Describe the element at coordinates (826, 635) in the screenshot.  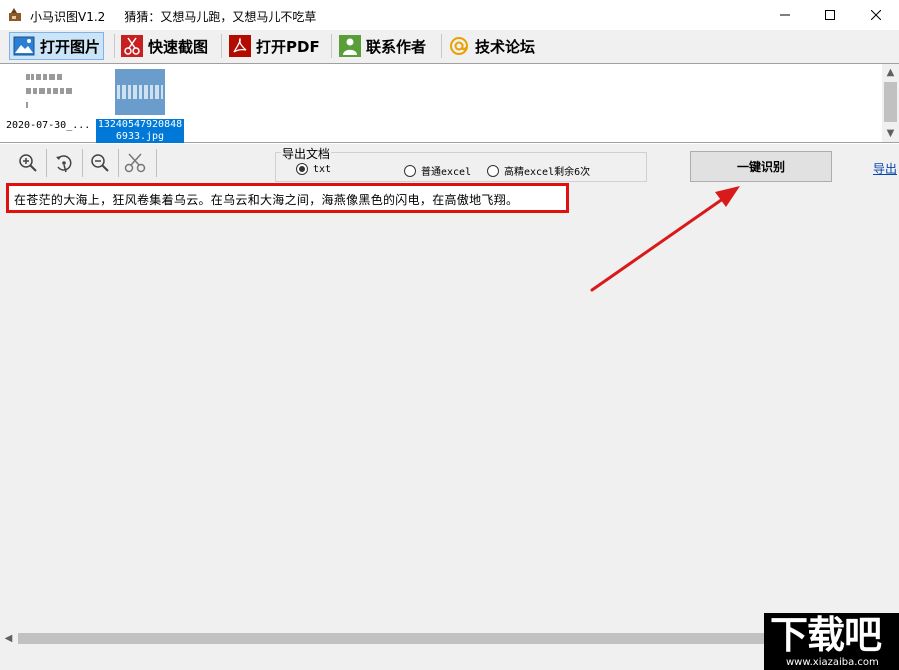
I see `watermark-title: 下载吧` at that location.